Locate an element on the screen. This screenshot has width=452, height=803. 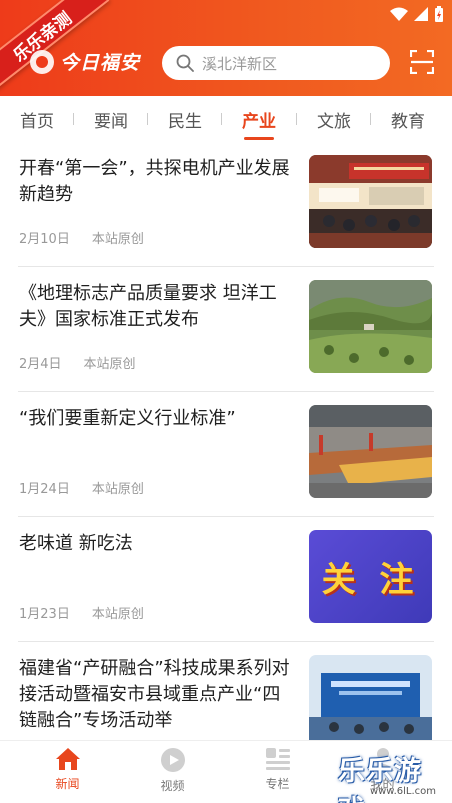
banner-text: 关 注 is located at coordinates (370, 580).